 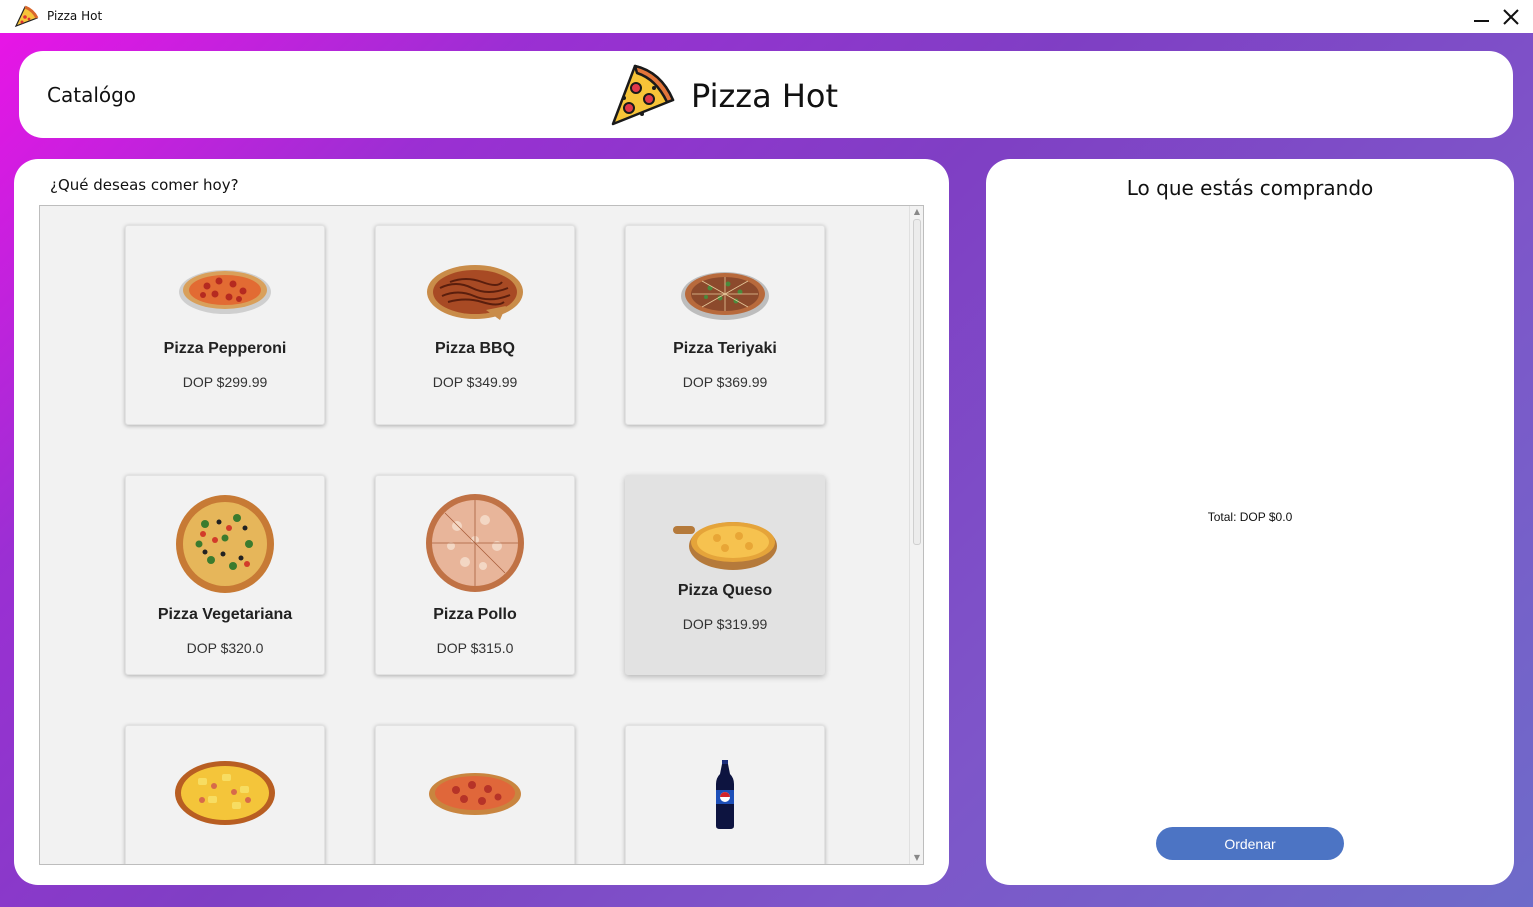 I want to click on scroll-up-icon: ▲, so click(x=917, y=212).